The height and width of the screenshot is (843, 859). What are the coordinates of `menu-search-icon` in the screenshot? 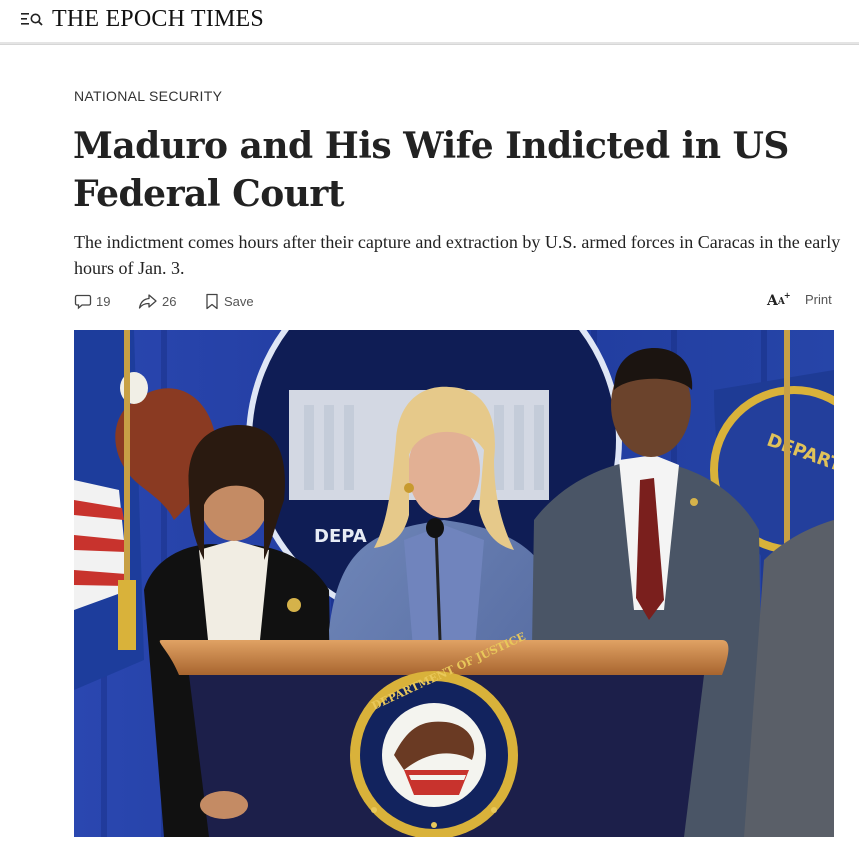 It's located at (32, 19).